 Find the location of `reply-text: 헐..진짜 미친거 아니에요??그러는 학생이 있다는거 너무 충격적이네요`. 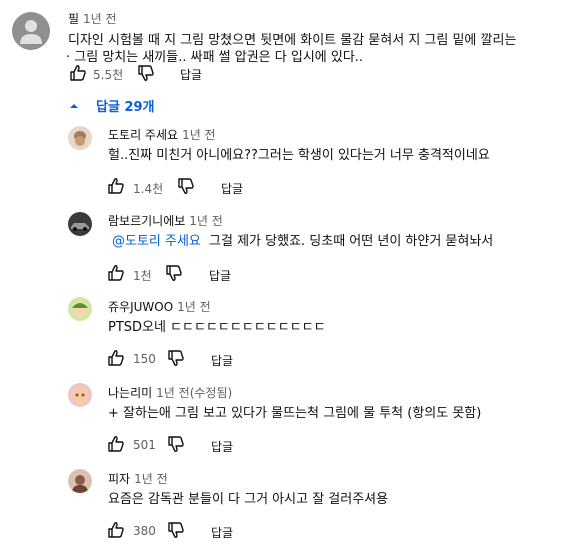

reply-text: 헐..진짜 미친거 아니에요??그러는 학생이 있다는거 너무 충격적이네요 is located at coordinates (299, 155).